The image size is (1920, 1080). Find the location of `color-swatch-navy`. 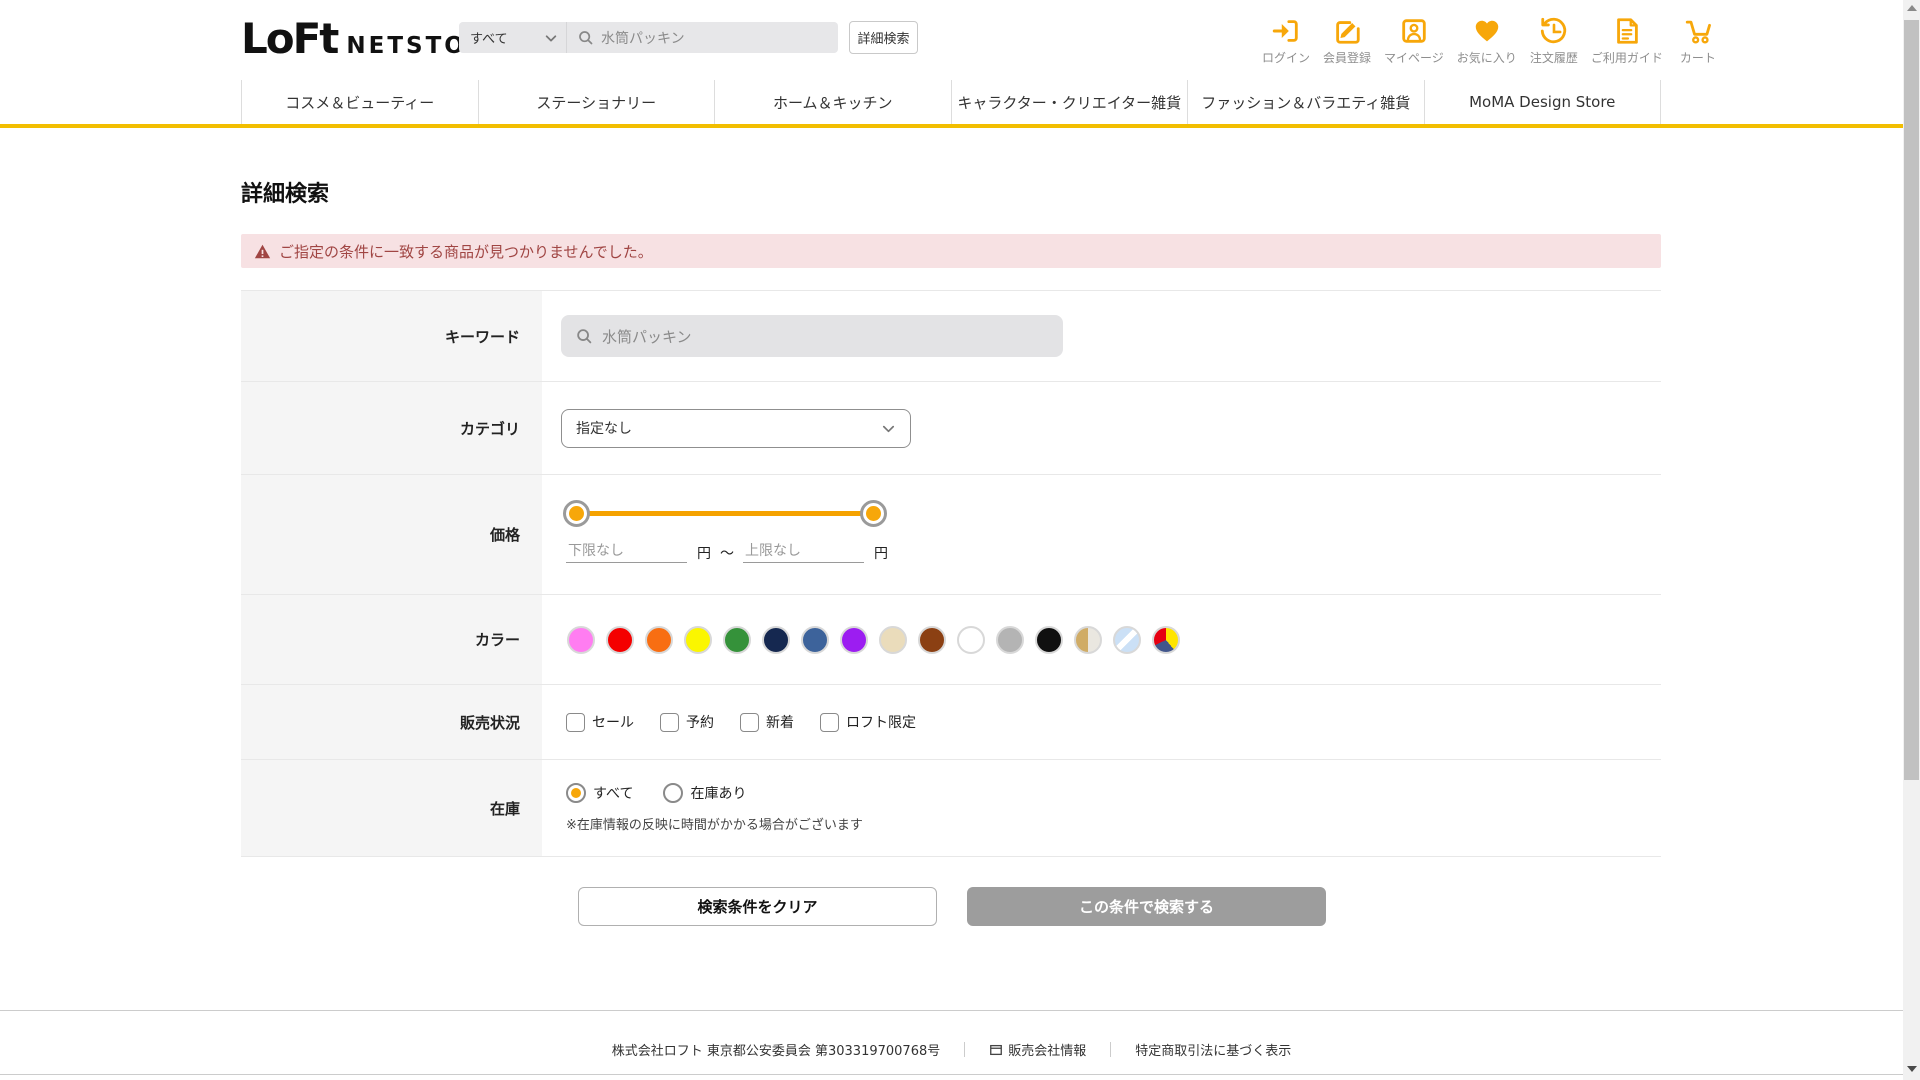

color-swatch-navy is located at coordinates (776, 639).